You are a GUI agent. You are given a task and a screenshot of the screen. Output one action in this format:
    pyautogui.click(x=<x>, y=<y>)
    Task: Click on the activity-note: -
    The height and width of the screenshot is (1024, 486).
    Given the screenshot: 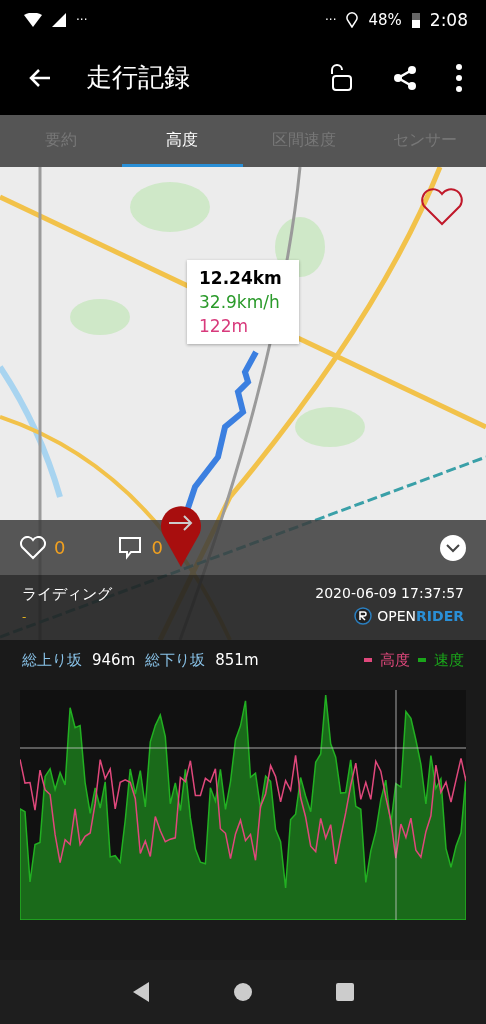 What is the action you would take?
    pyautogui.click(x=24, y=617)
    